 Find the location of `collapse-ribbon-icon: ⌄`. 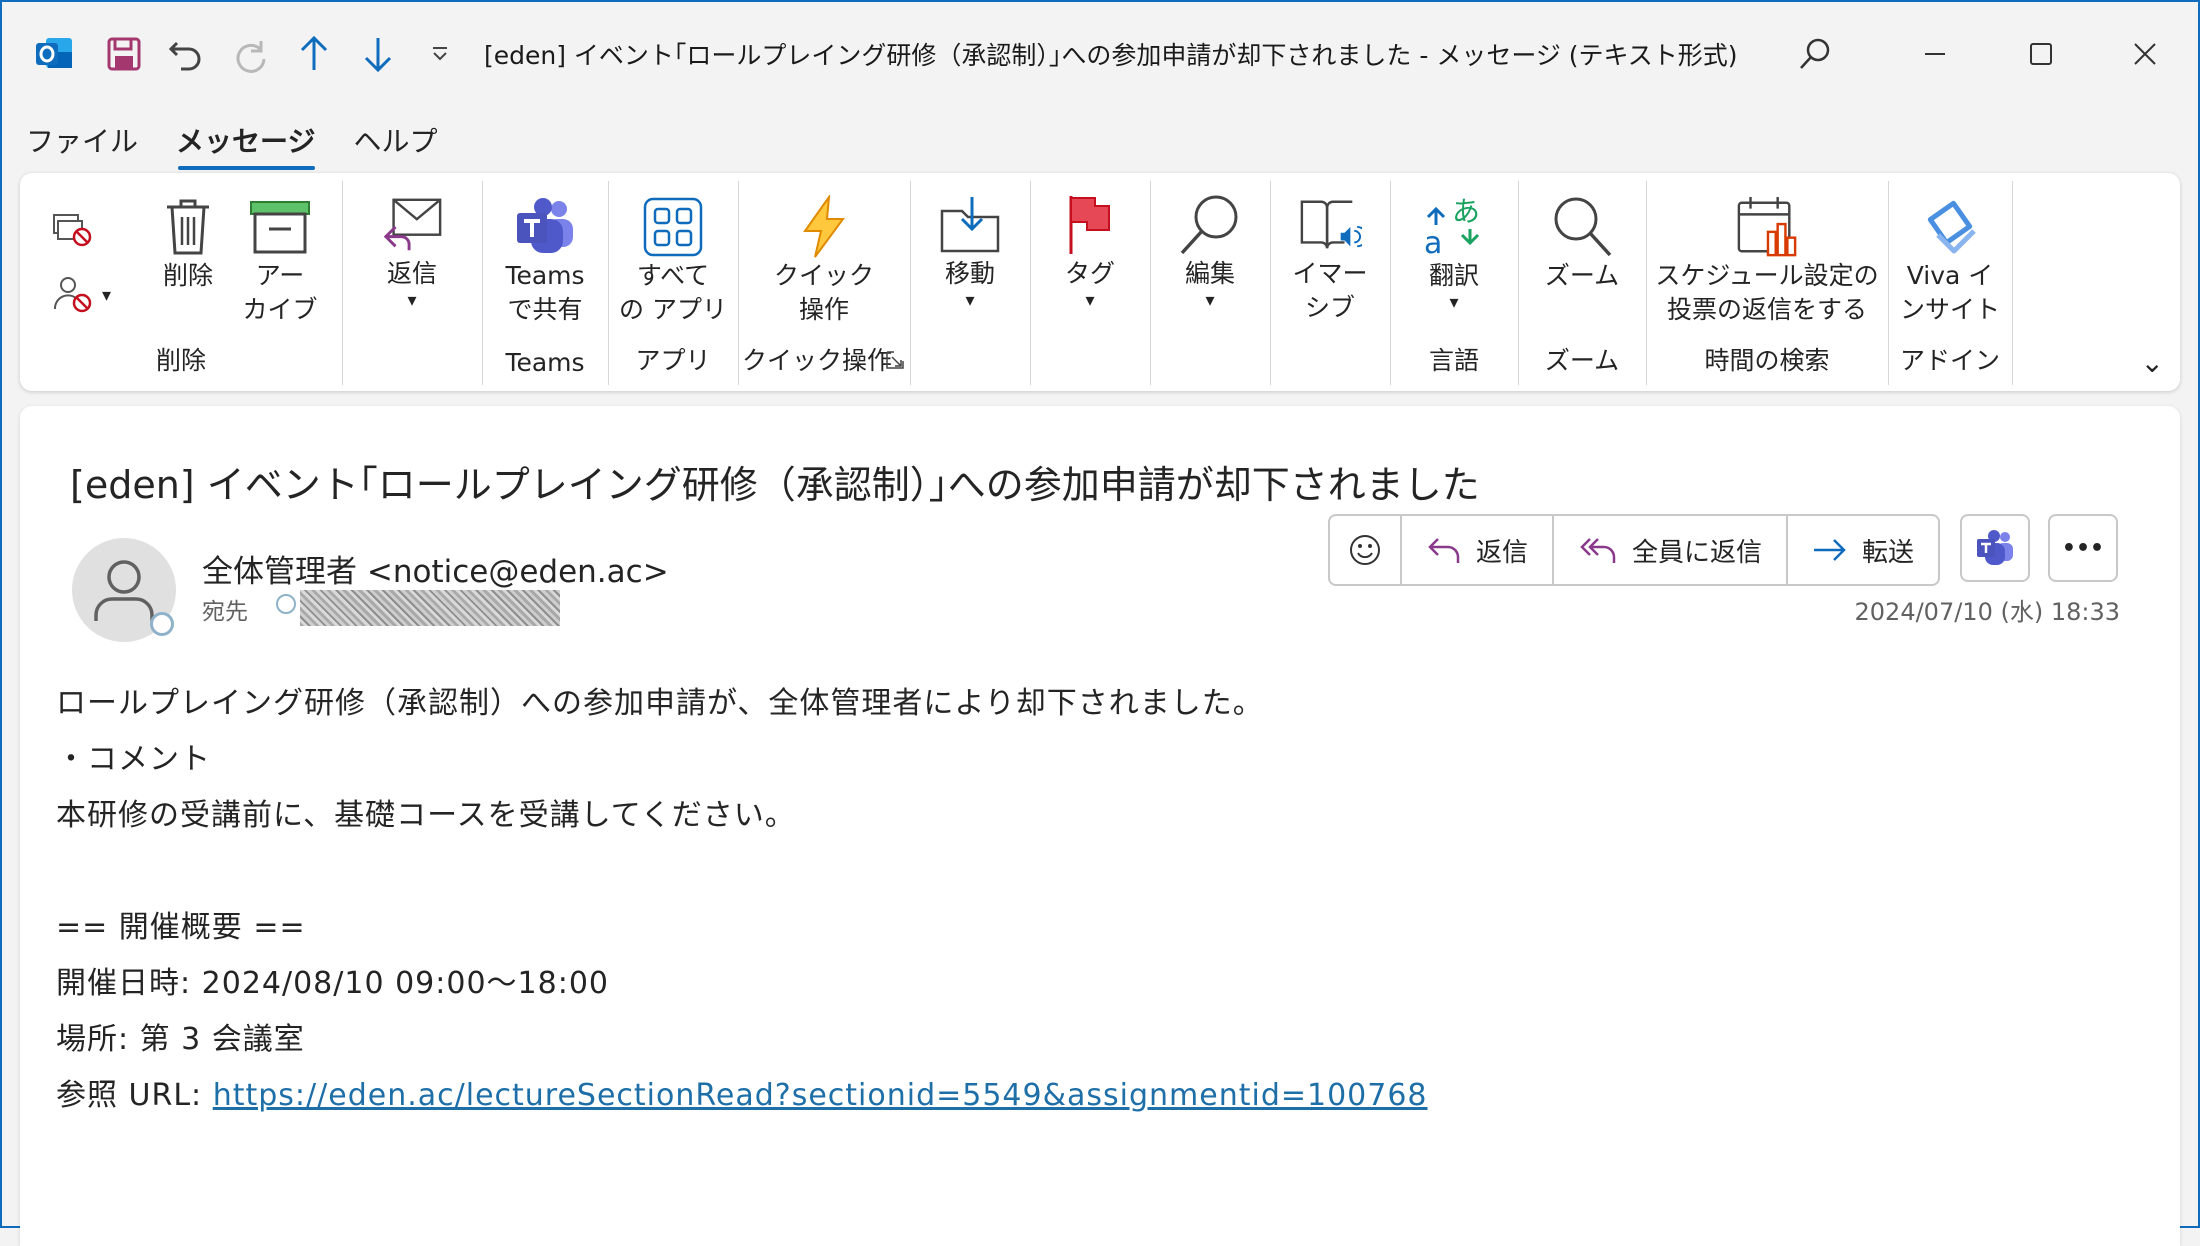

collapse-ribbon-icon: ⌄ is located at coordinates (2152, 362).